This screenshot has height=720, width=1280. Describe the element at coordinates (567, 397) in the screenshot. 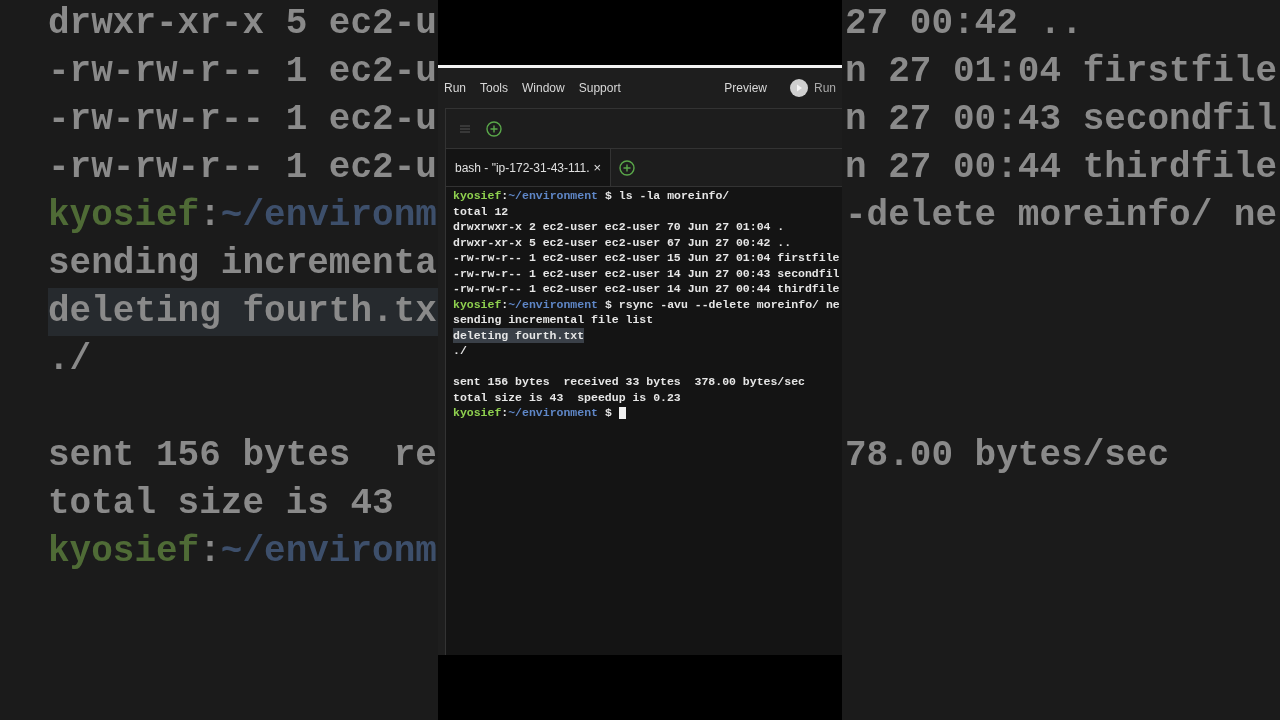

I see `output-text: total size is 43 speedup is 0.23` at that location.